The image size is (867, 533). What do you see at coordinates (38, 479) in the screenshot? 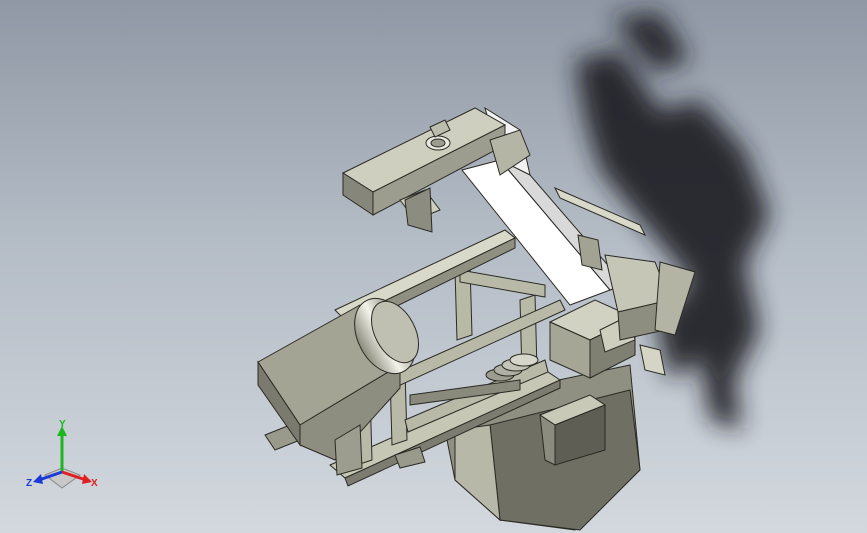
I see `z-arrow-icon` at bounding box center [38, 479].